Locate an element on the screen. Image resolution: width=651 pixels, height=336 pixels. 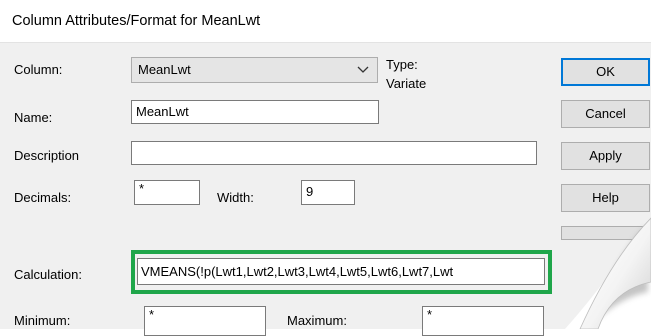
column-select: MeanLwt is located at coordinates (254, 70).